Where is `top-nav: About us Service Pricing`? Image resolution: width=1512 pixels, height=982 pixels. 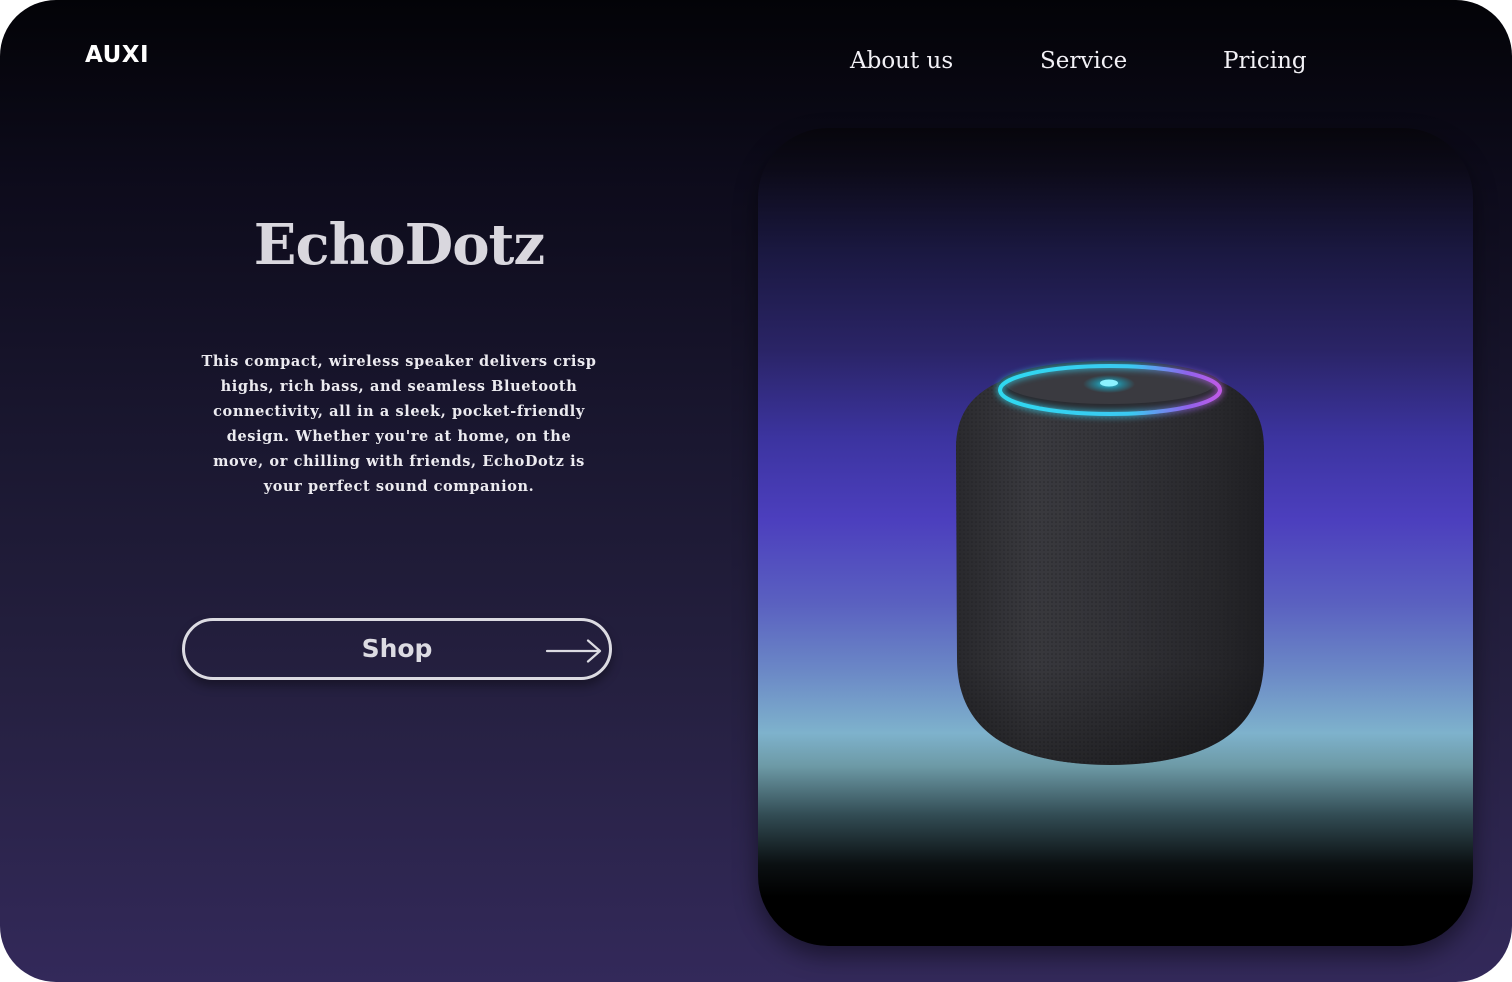 top-nav: About us Service Pricing is located at coordinates (756, 65).